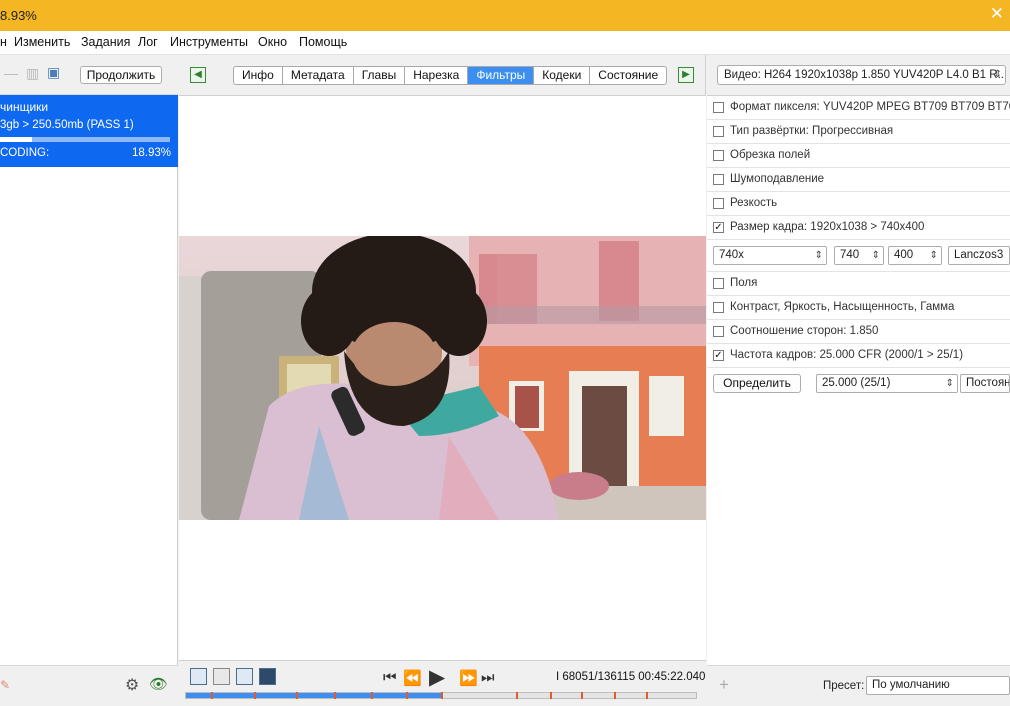 Image resolution: width=1010 pixels, height=706 pixels. I want to click on width-input: 740 ⇕, so click(859, 255).